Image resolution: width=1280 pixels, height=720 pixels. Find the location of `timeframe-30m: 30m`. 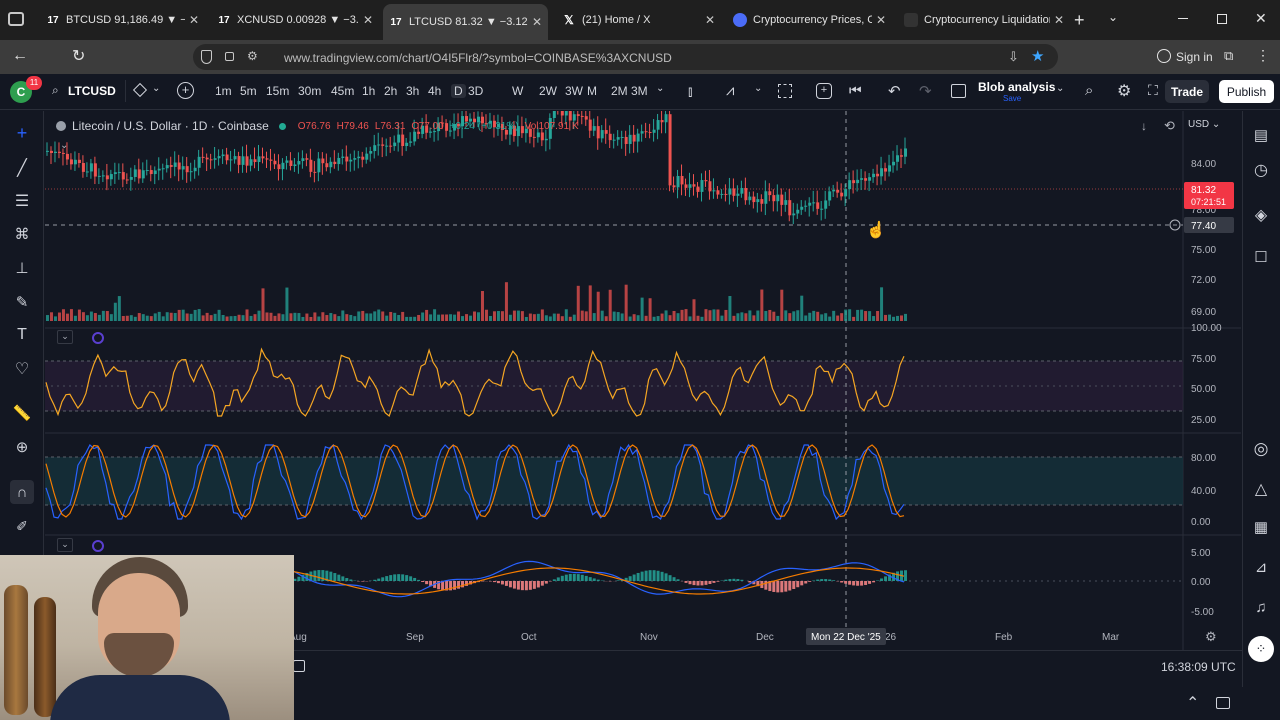

timeframe-30m: 30m is located at coordinates (309, 91).